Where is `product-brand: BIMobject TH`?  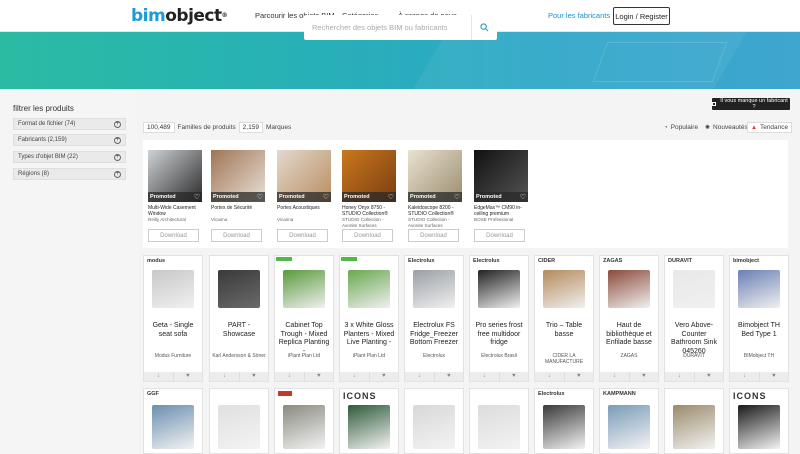
product-brand: BIMobject TH is located at coordinates (759, 356).